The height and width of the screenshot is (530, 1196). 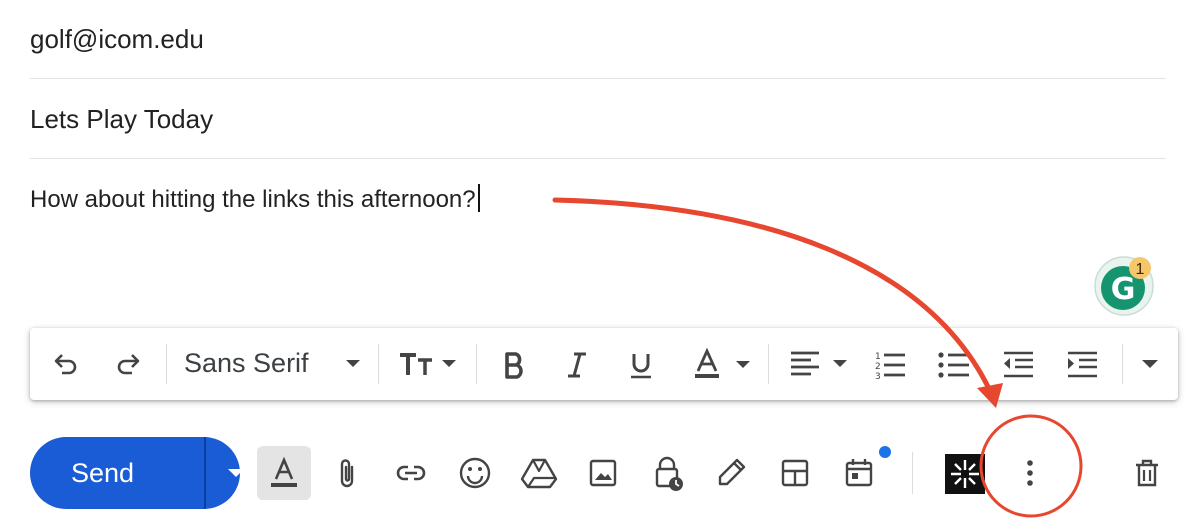 I want to click on indent-more-icon, so click(x=1082, y=364).